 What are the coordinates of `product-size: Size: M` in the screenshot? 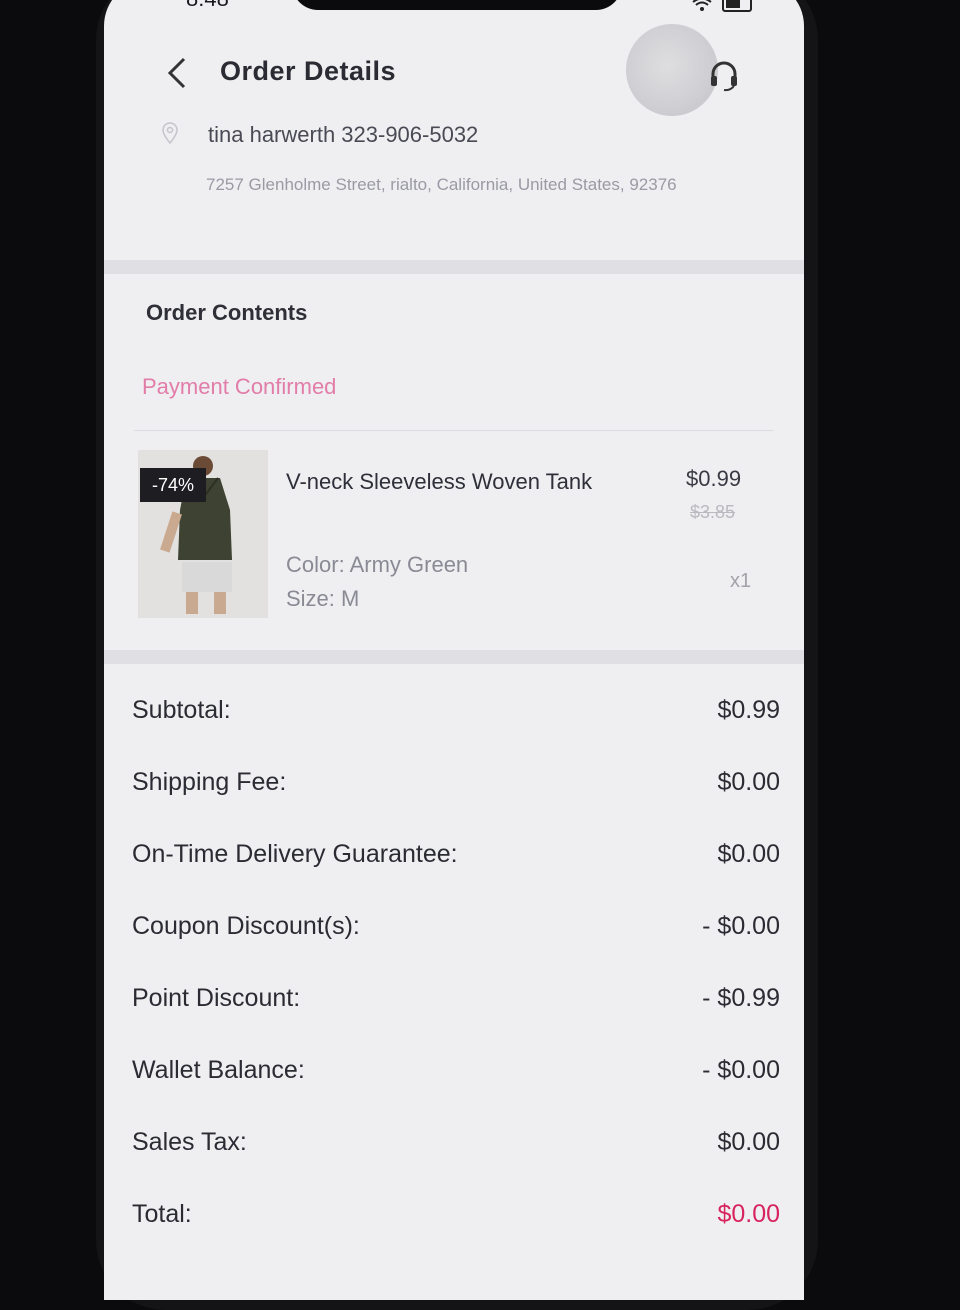 It's located at (323, 598).